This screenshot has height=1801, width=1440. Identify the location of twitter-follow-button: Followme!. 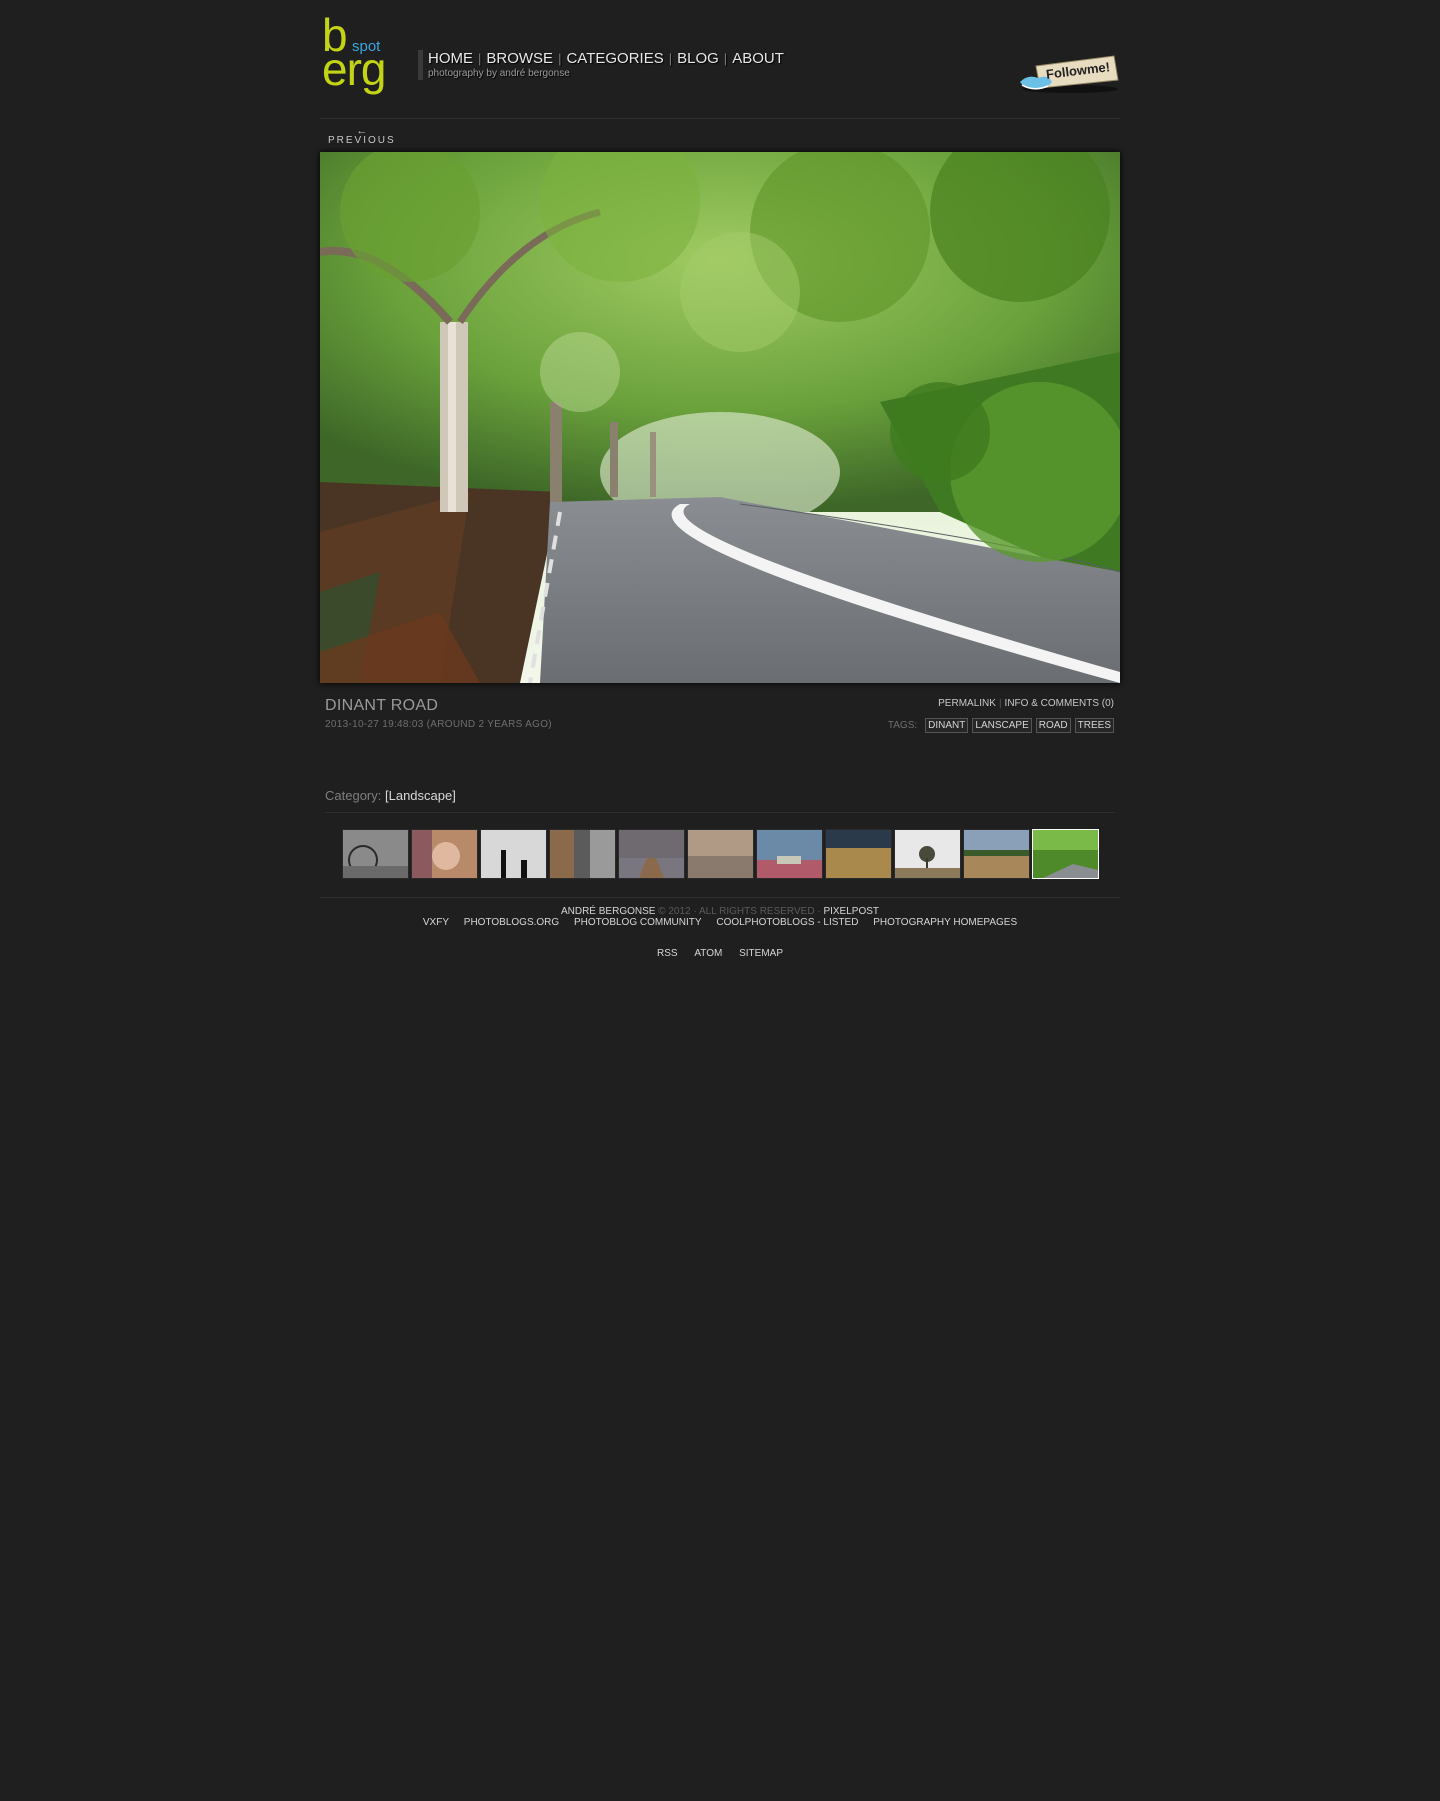
(1069, 73).